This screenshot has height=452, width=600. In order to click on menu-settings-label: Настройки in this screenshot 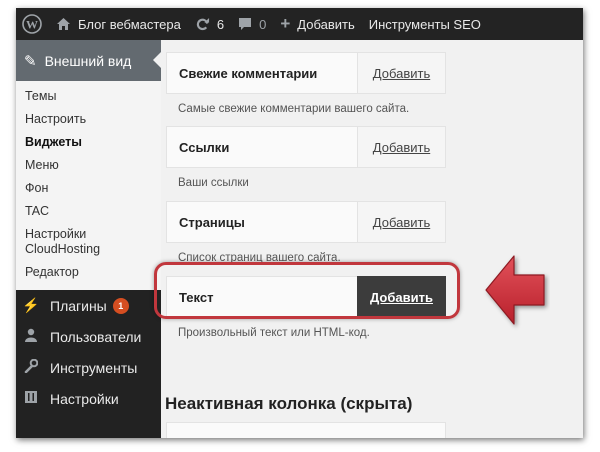, I will do `click(84, 398)`.